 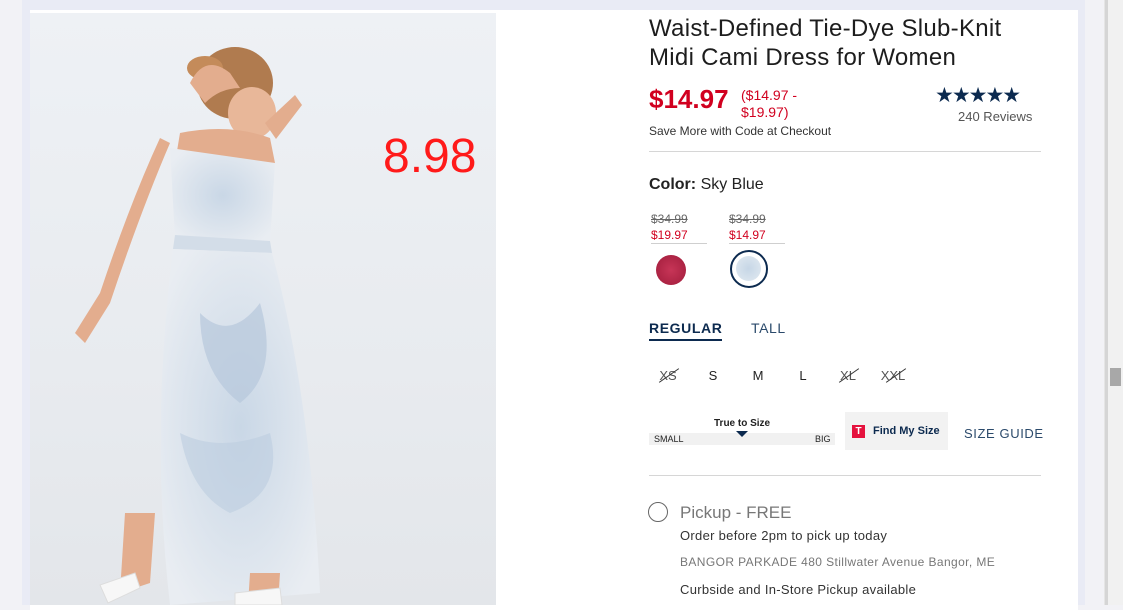 I want to click on sale-price: $14.97, so click(x=689, y=99).